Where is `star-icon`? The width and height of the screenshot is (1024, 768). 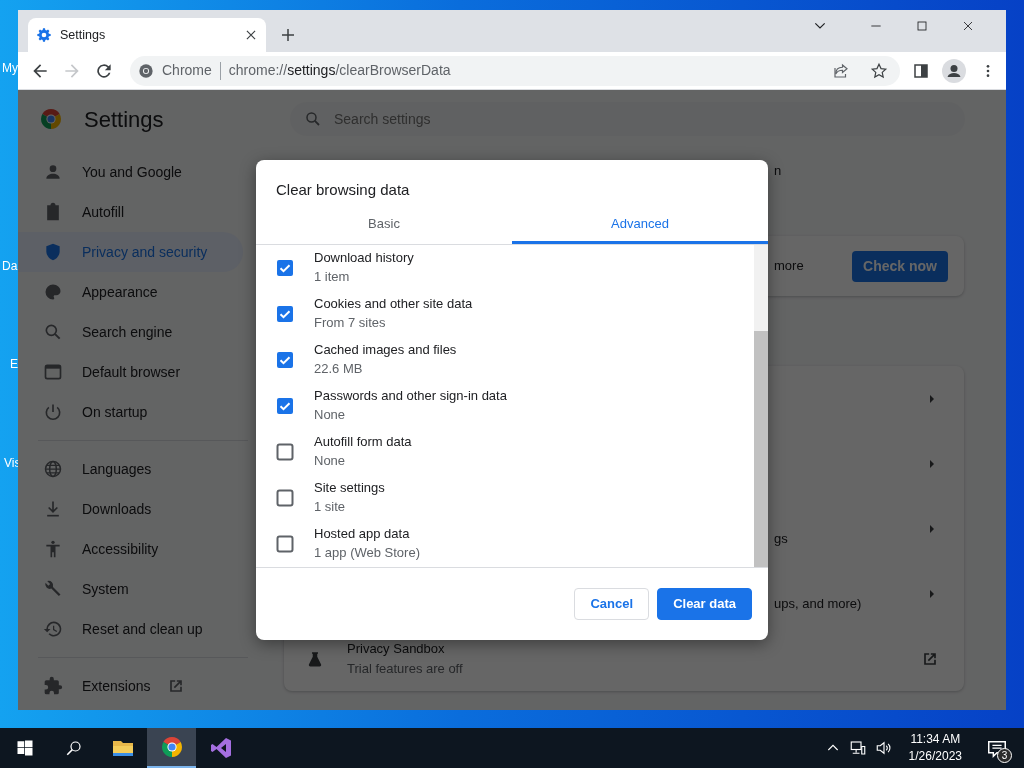
star-icon is located at coordinates (879, 70).